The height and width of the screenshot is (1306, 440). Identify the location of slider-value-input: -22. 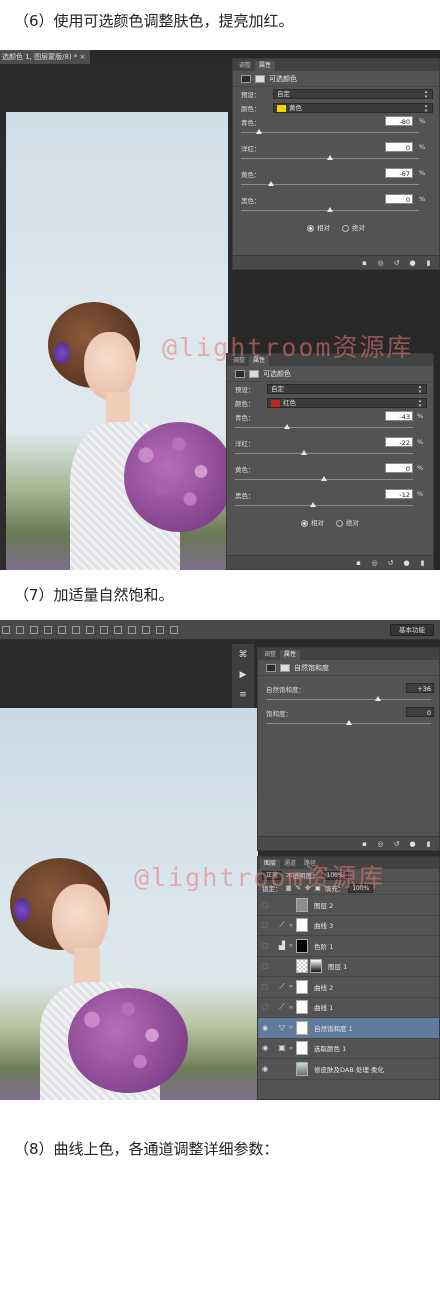
(399, 442).